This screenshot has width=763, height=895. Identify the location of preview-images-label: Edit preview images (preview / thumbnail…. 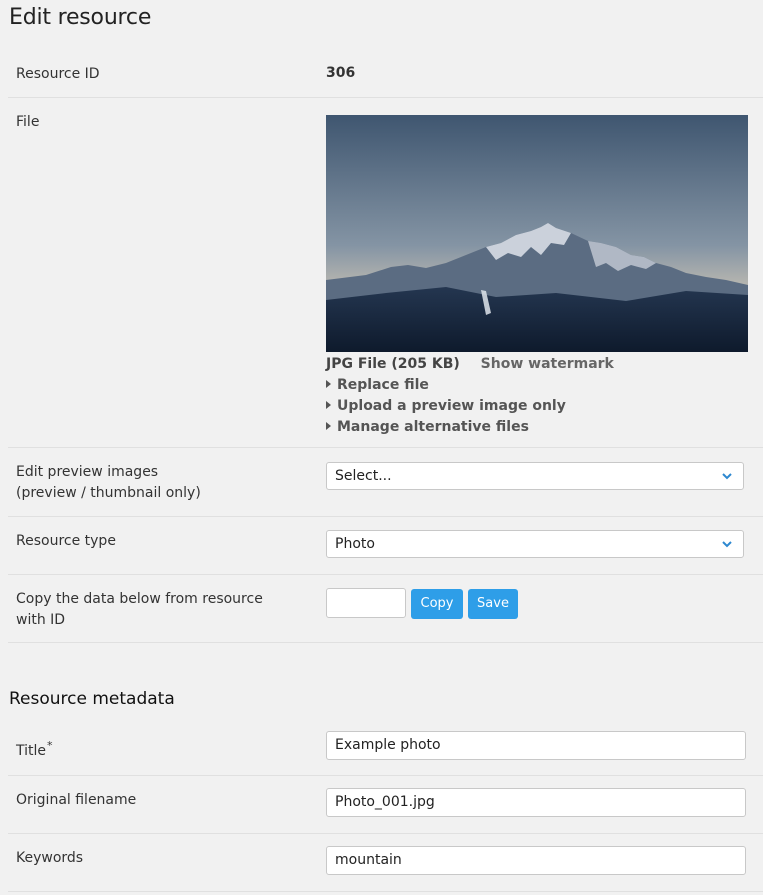
(108, 482).